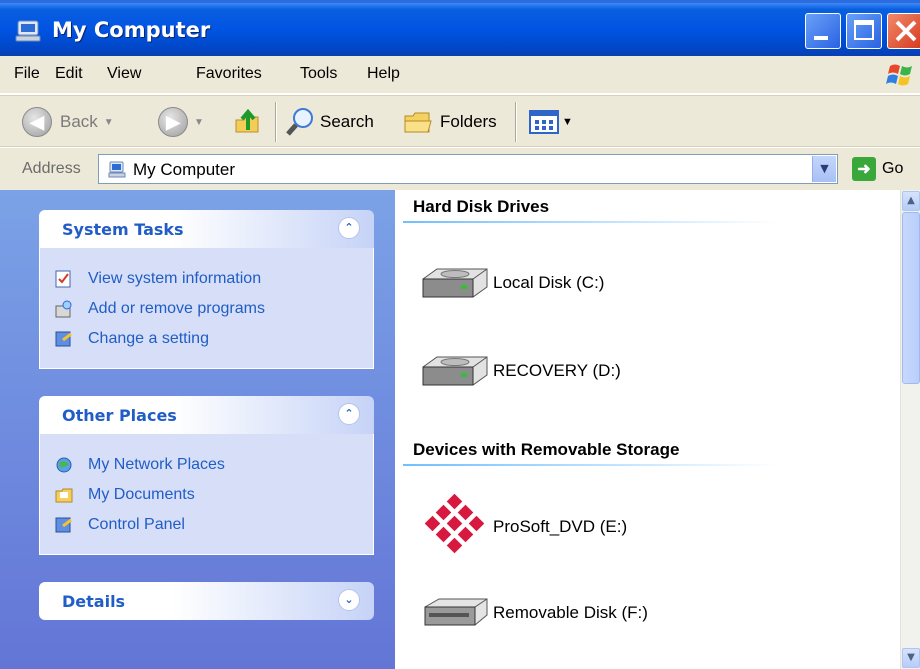  Describe the element at coordinates (347, 121) in the screenshot. I see `search-label: Search` at that location.